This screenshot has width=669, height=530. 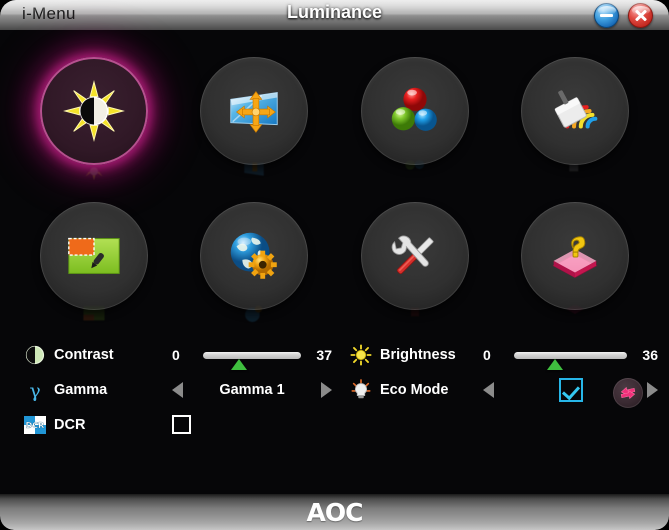 I want to click on dcr-checkbox, so click(x=181, y=424).